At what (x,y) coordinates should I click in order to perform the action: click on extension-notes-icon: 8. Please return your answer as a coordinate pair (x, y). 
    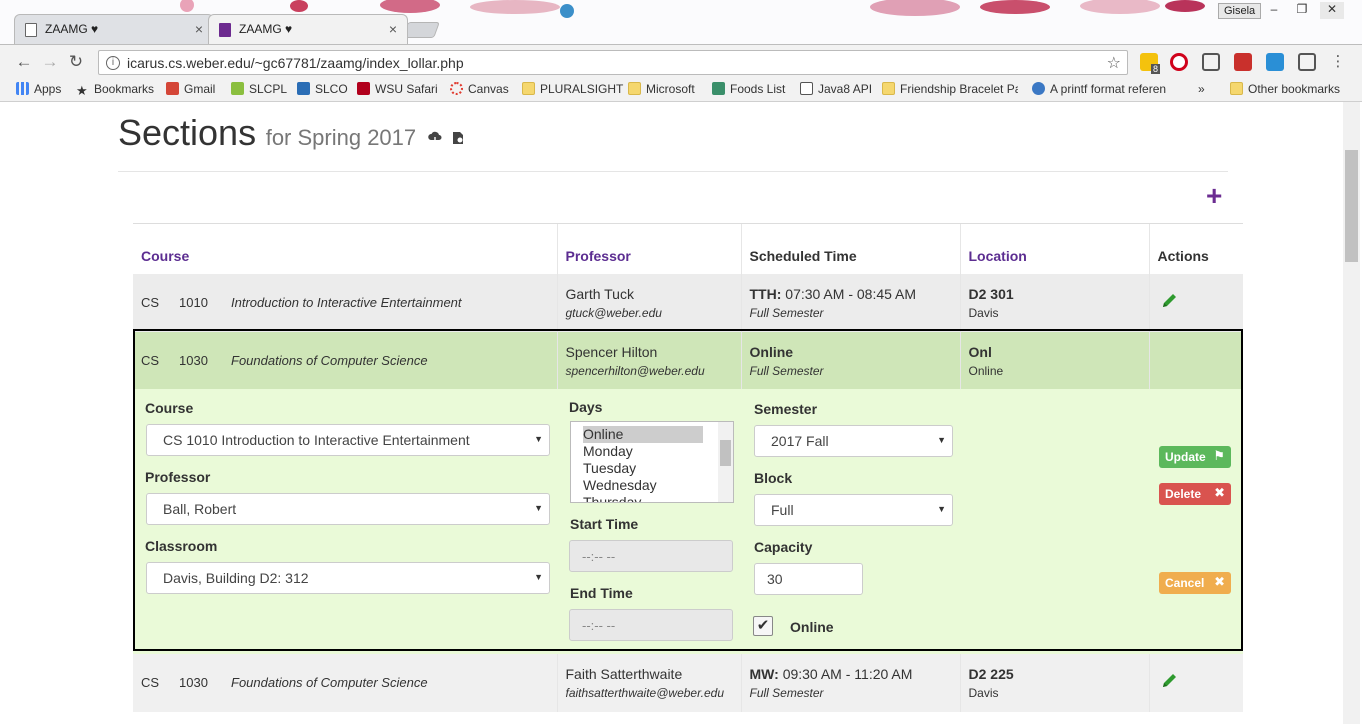
    Looking at the image, I should click on (1150, 63).